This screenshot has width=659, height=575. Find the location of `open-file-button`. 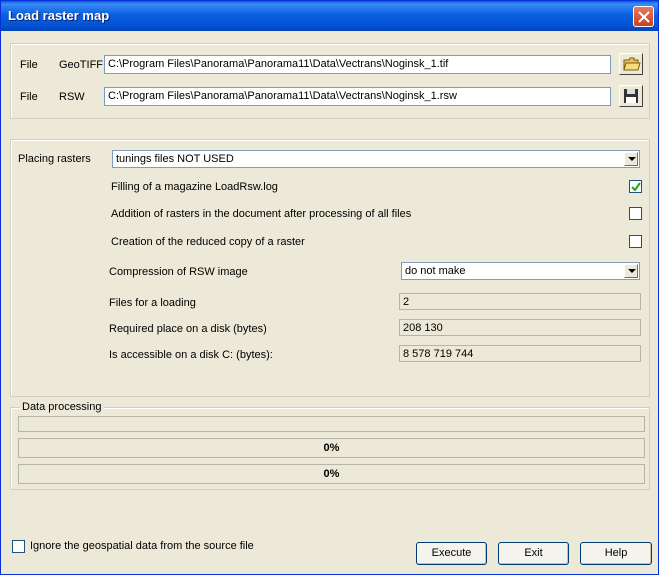

open-file-button is located at coordinates (631, 64).